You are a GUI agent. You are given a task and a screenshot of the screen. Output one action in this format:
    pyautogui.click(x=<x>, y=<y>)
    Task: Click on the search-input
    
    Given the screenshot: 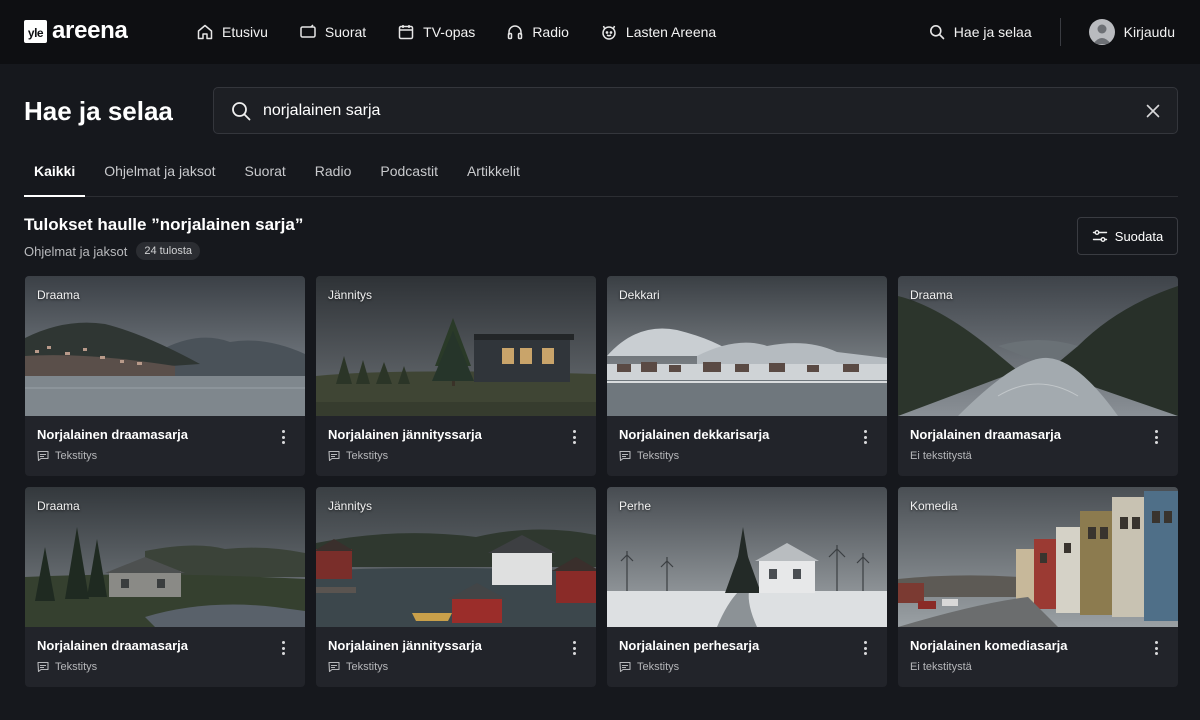 What is the action you would take?
    pyautogui.click(x=703, y=110)
    